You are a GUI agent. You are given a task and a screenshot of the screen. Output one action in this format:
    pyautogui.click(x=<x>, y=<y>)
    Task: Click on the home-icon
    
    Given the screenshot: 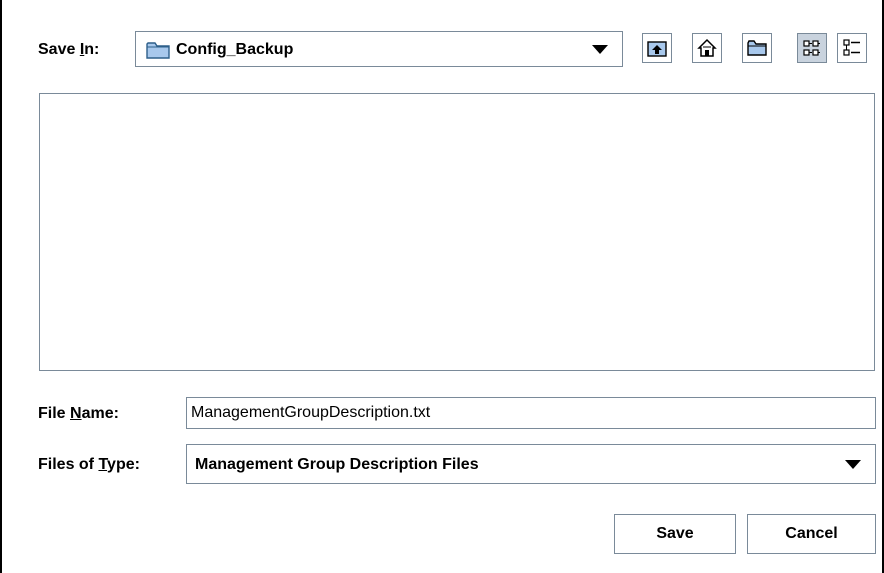 What is the action you would take?
    pyautogui.click(x=707, y=47)
    